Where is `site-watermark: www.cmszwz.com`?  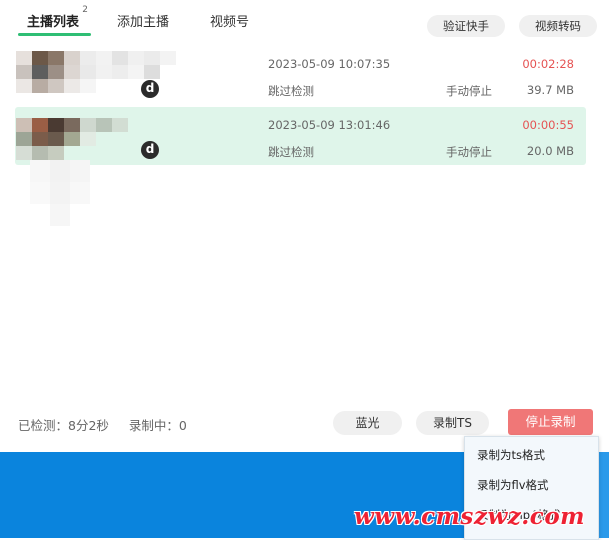
site-watermark: www.cmszwz.com is located at coordinates (469, 516).